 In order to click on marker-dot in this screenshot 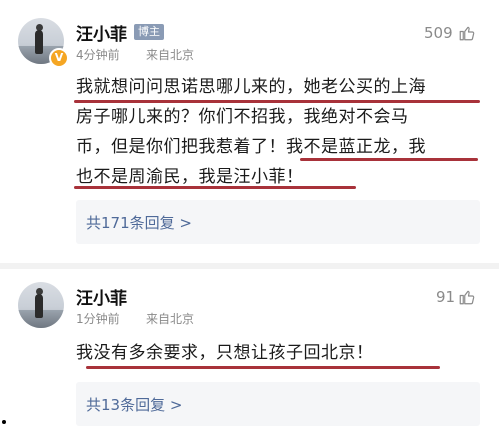, I will do `click(4, 422)`.